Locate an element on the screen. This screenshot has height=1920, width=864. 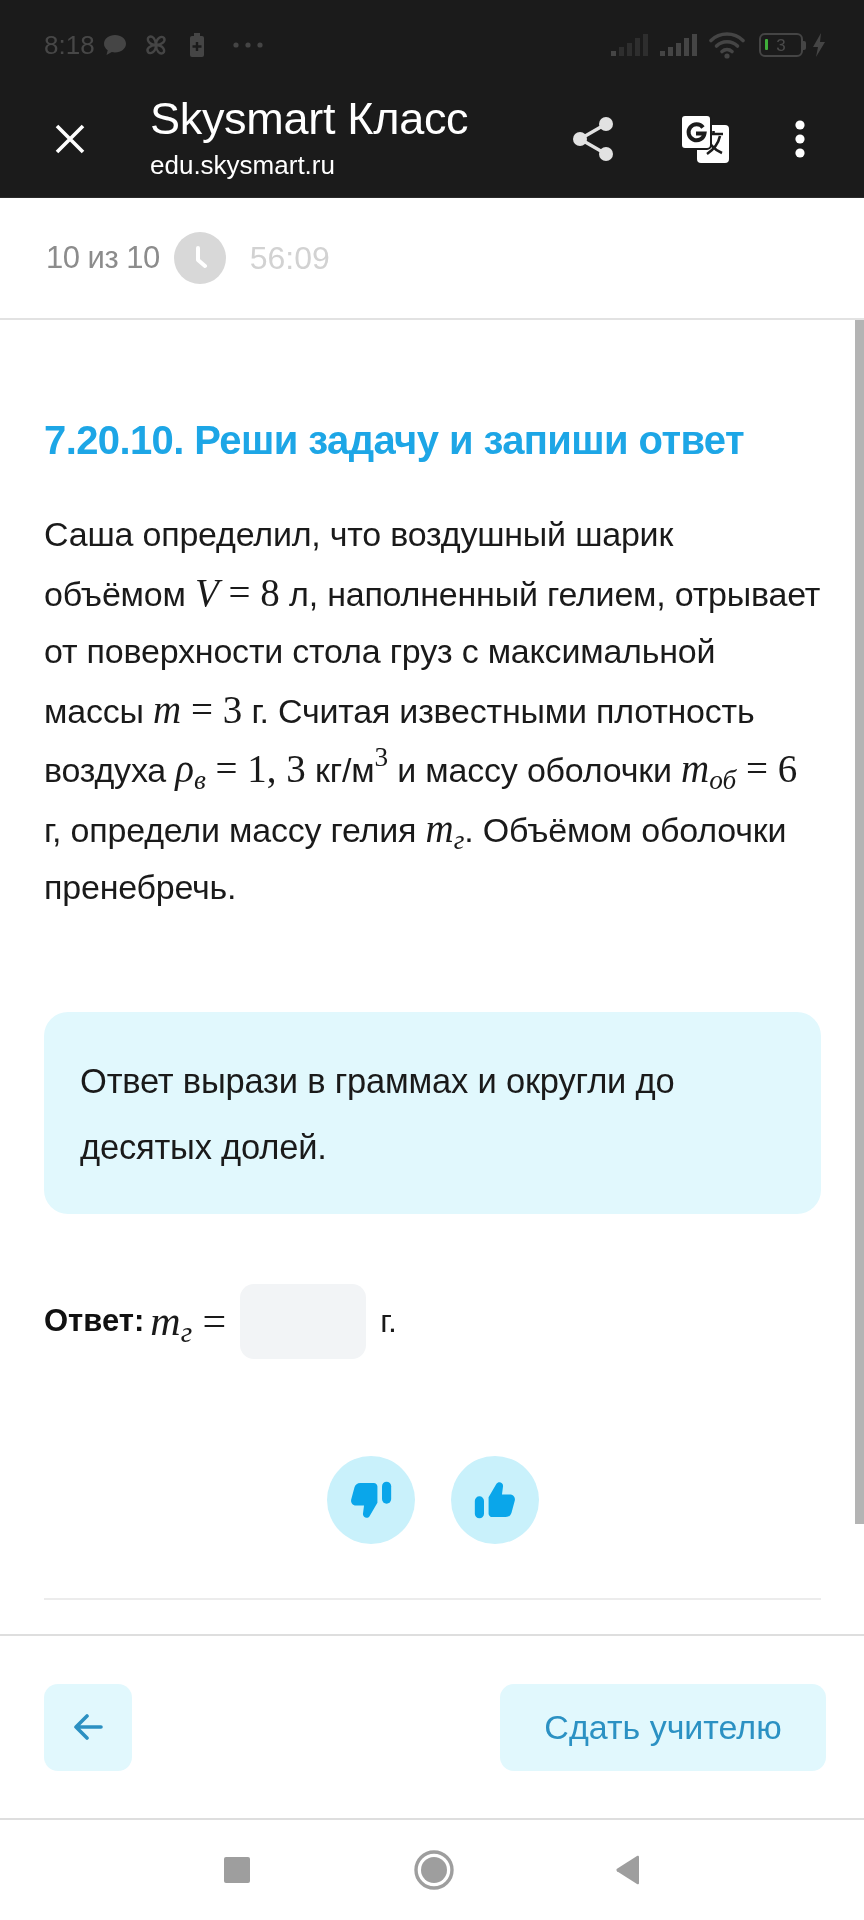
circle-icon is located at coordinates (433, 1870).